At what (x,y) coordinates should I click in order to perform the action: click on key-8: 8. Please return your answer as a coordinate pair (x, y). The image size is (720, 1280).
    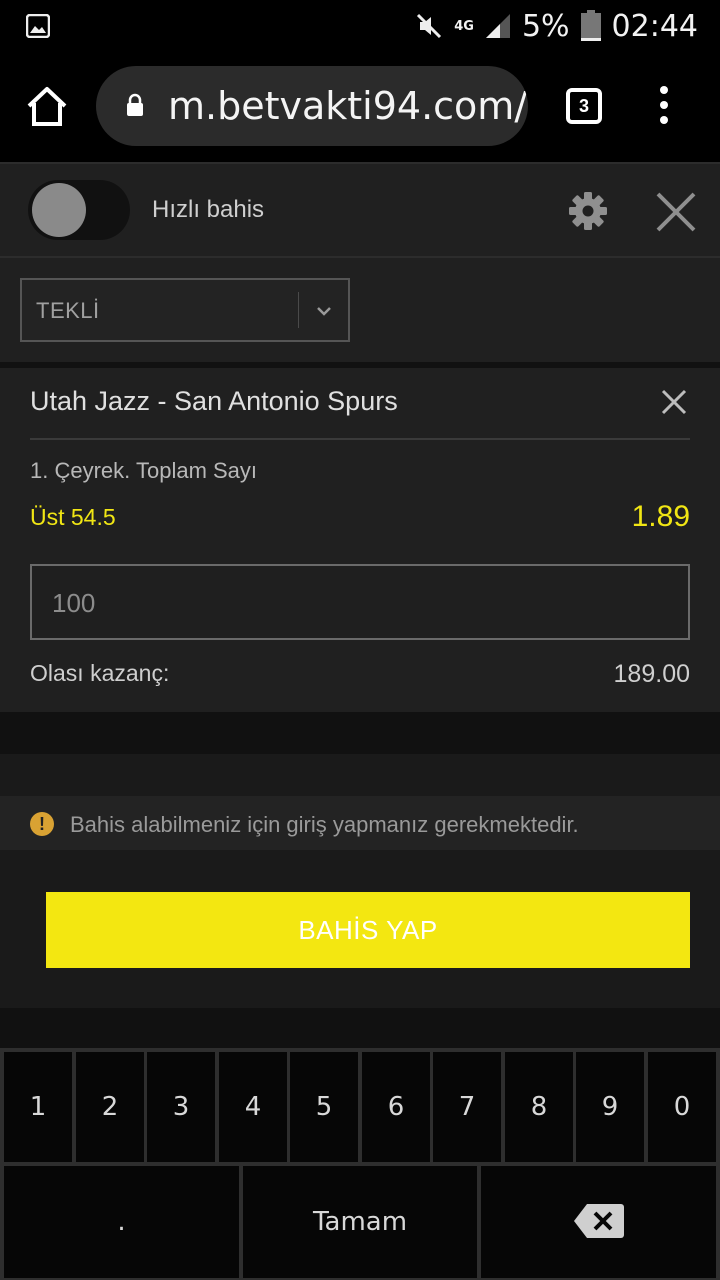
    Looking at the image, I should click on (539, 1107).